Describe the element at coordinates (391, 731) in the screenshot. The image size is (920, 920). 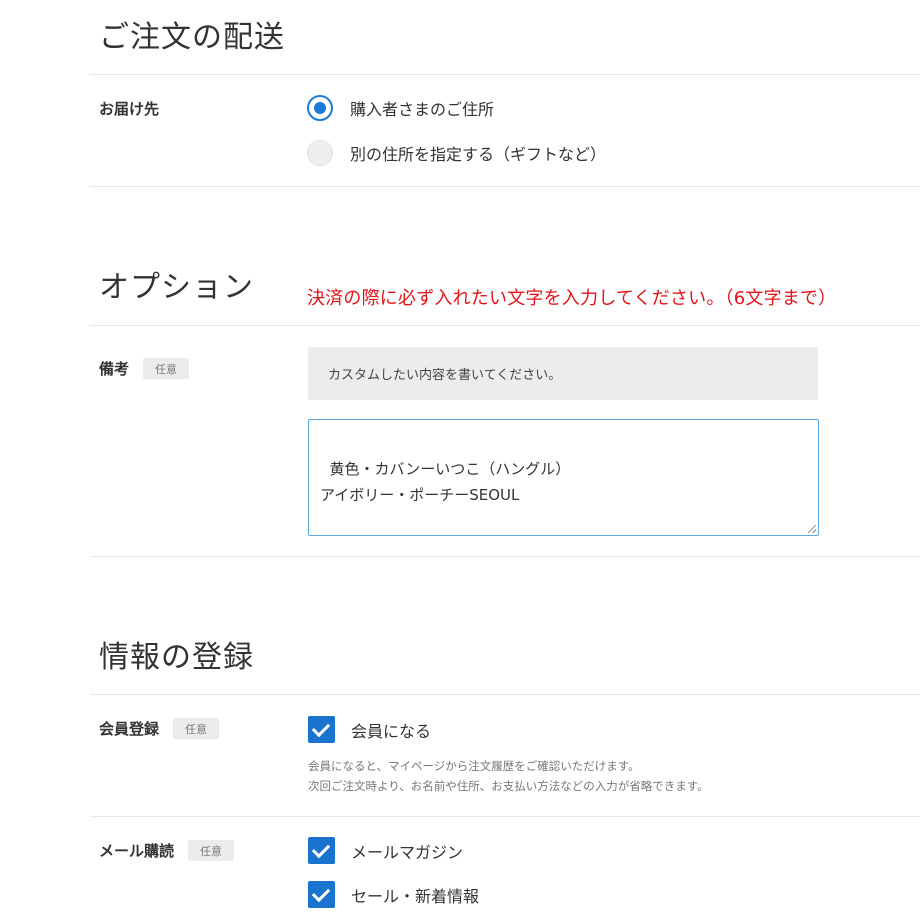
I see `checkbox-become-member-label: 会員になる` at that location.